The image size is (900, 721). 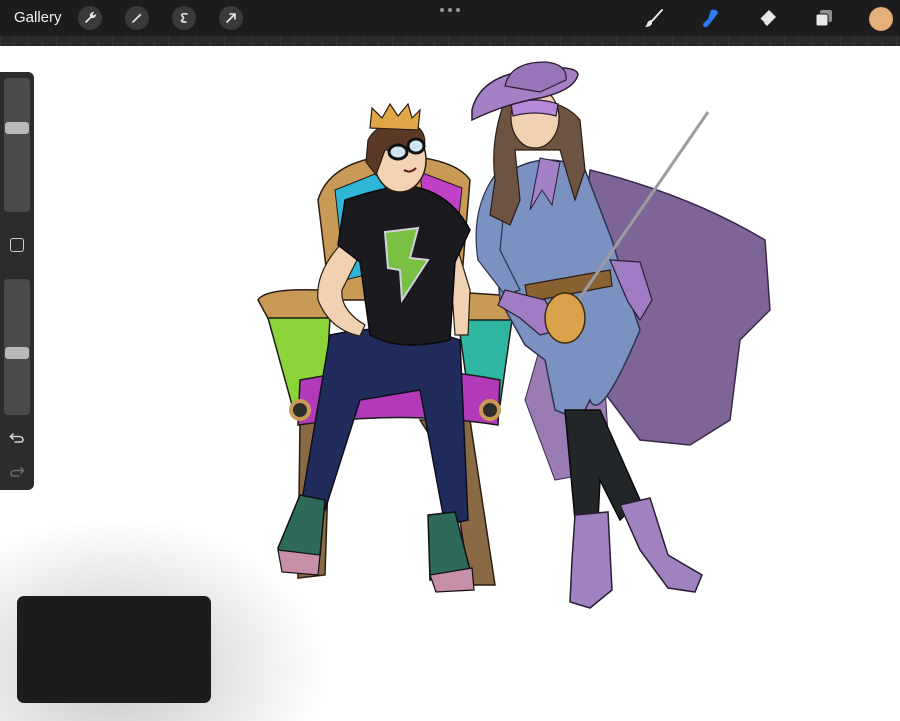 I want to click on color-picker-button, so click(x=881, y=19).